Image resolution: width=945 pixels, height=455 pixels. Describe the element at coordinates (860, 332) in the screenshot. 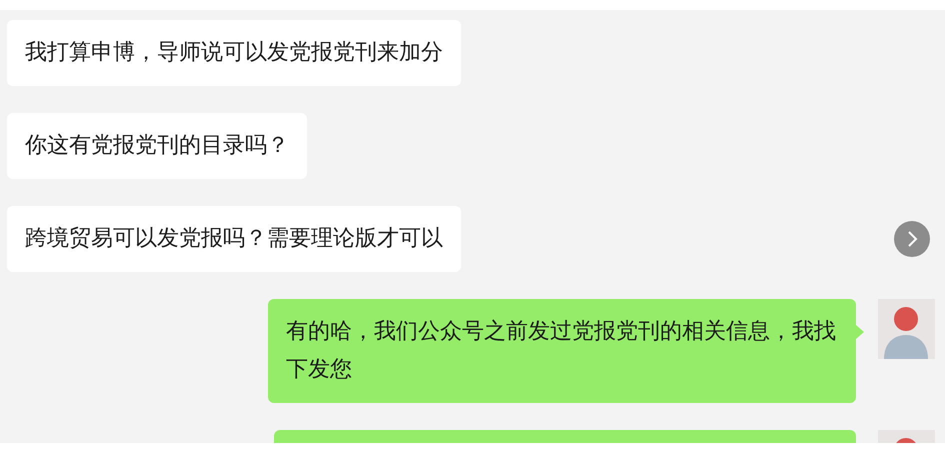

I see `bubble-tail` at that location.